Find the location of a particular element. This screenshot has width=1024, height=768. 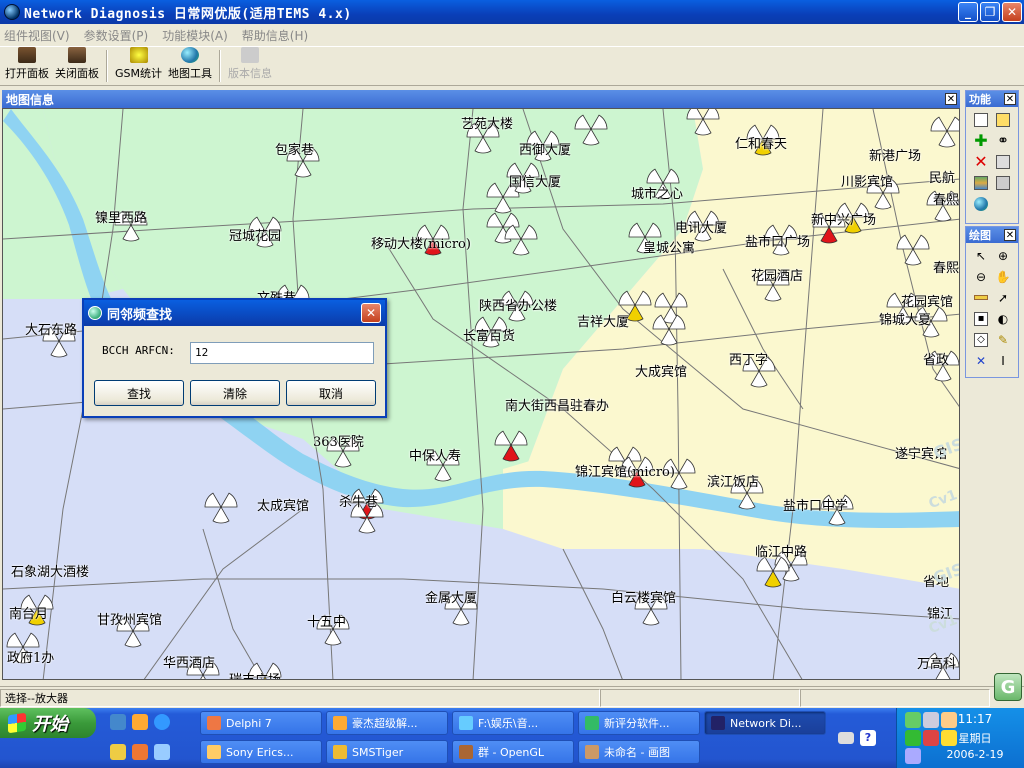

quicklaunch-ie-icon is located at coordinates (162, 722).